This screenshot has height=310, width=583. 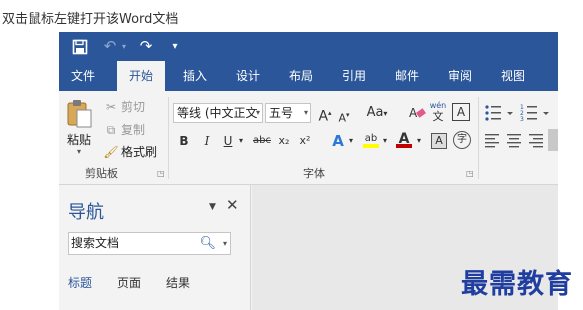 I want to click on svg-text: 3, so click(x=522, y=119).